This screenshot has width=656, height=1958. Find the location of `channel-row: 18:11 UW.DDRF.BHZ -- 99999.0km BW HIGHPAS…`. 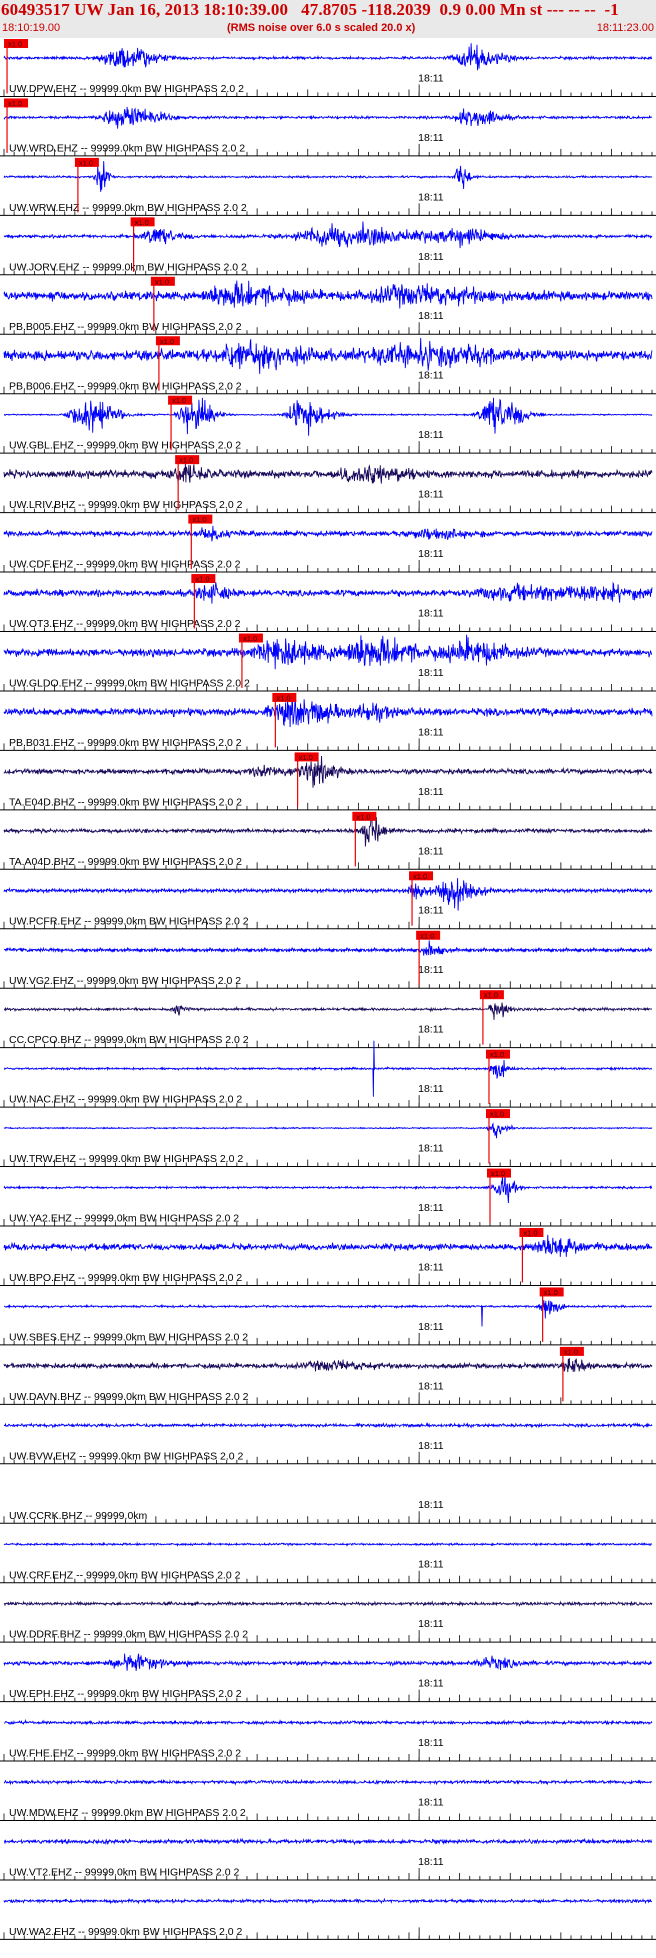

channel-row: 18:11 UW.DDRF.BHZ -- 99999.0km BW HIGHPAS… is located at coordinates (328, 1621).